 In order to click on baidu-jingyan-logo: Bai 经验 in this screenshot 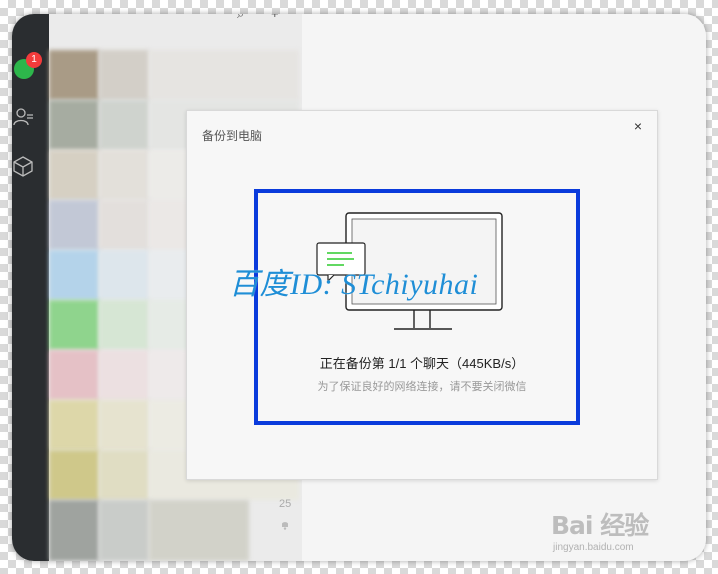, I will do `click(600, 525)`.